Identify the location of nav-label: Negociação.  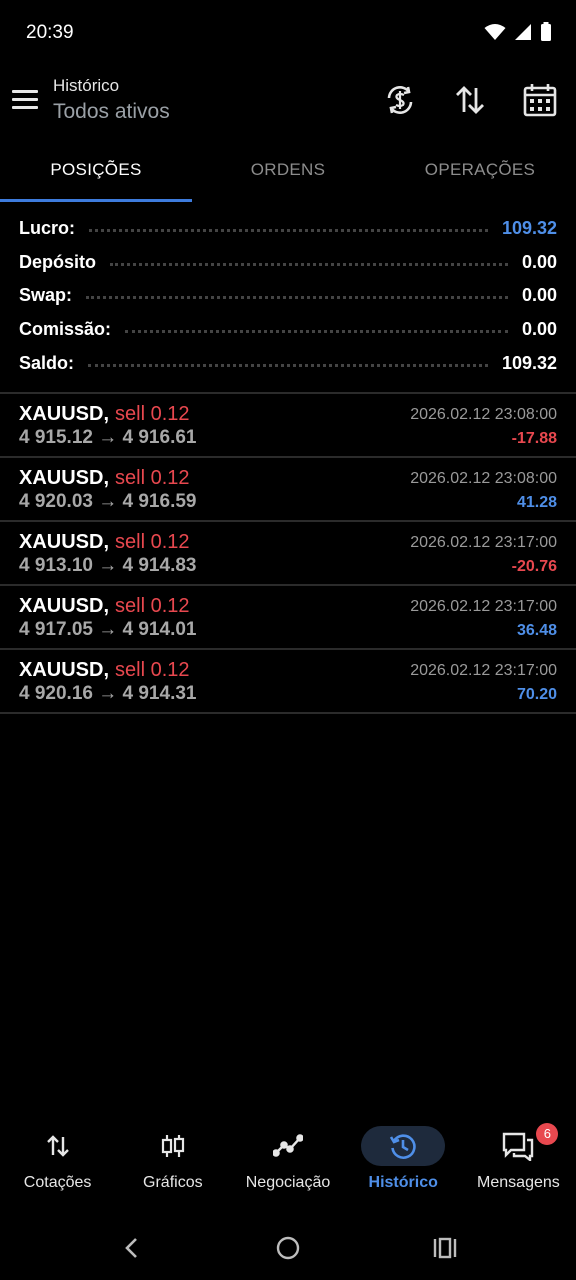
(288, 1182).